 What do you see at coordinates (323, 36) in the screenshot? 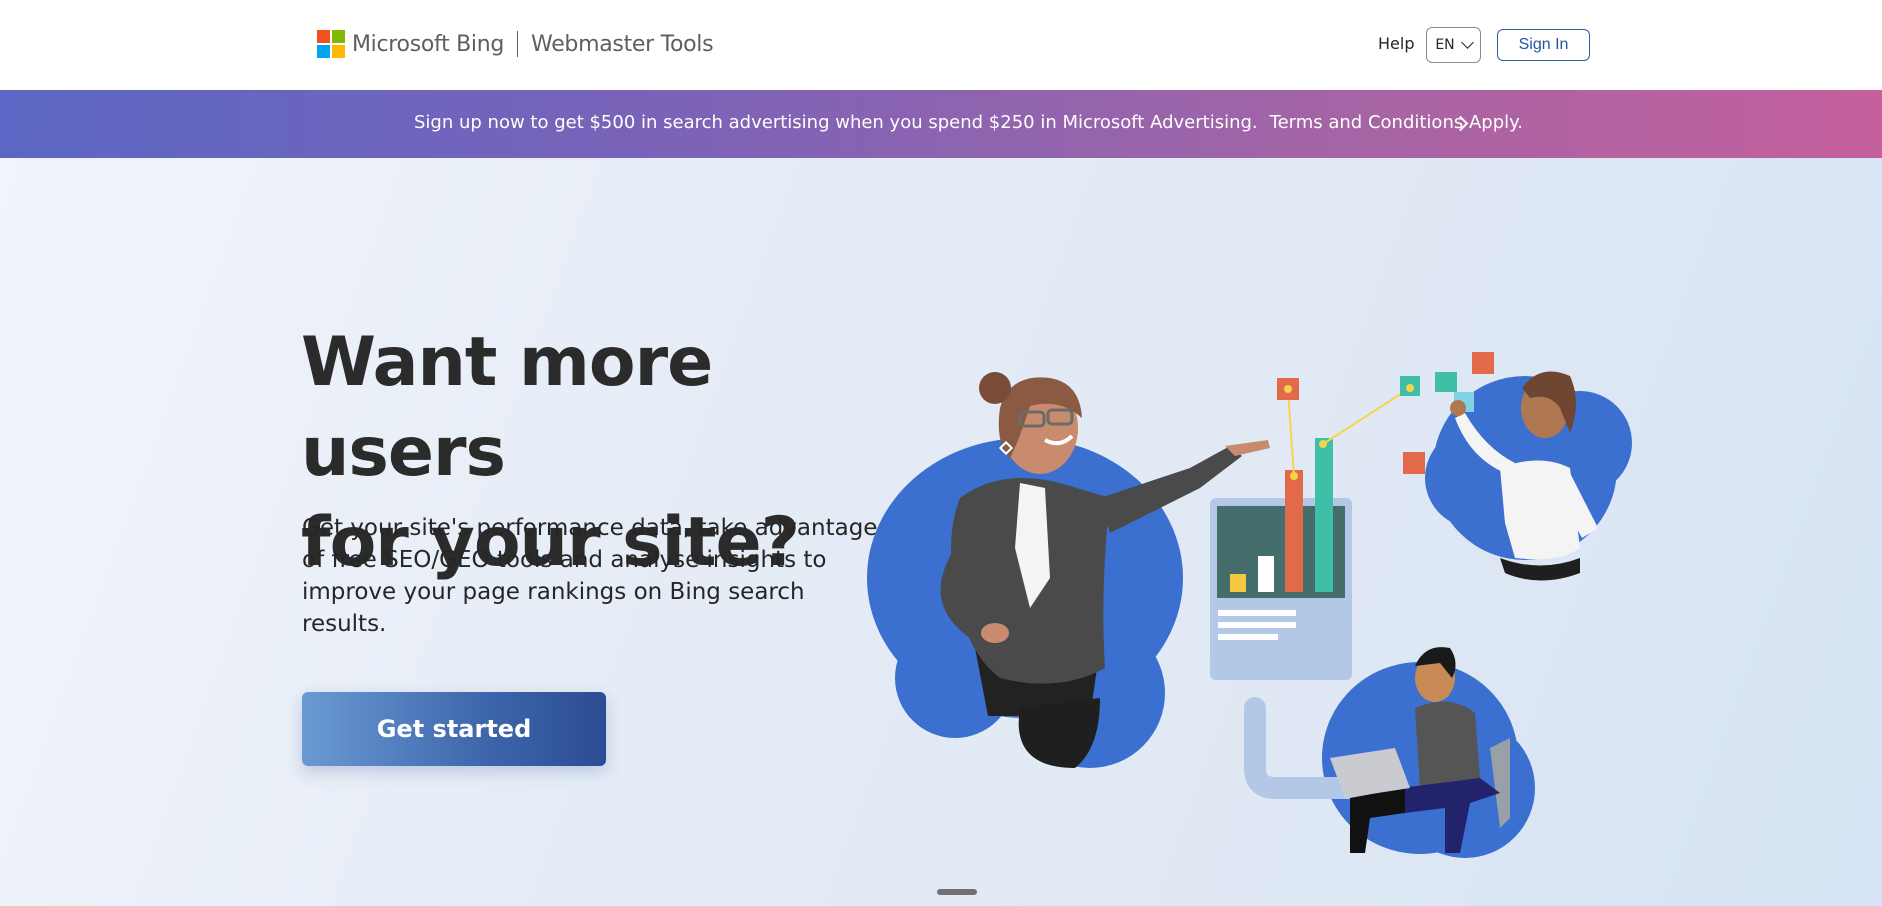
I see `logo-square-red` at bounding box center [323, 36].